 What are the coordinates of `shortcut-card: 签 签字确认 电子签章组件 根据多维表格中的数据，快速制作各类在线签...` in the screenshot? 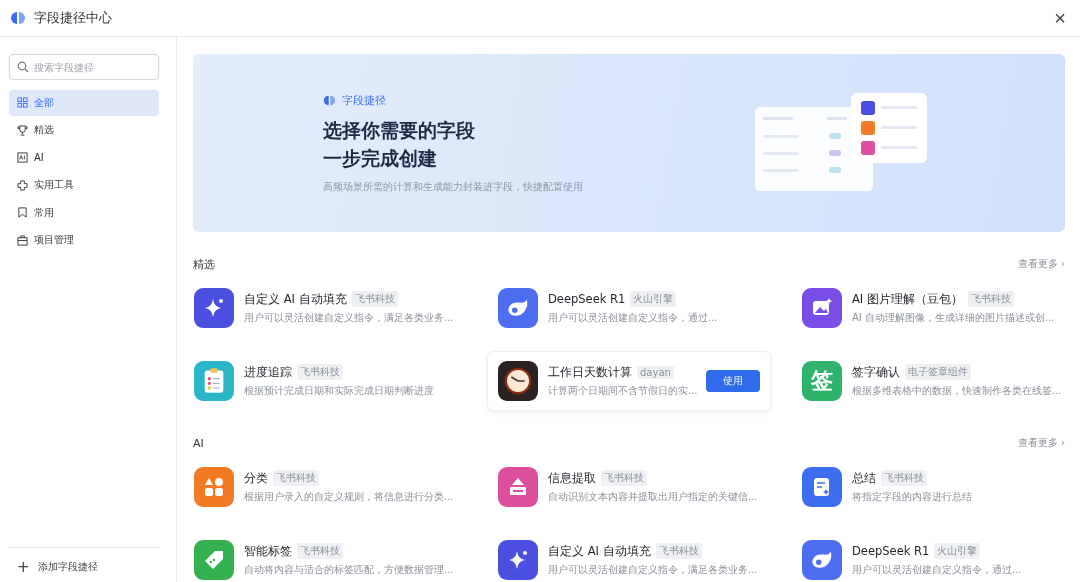 It's located at (933, 381).